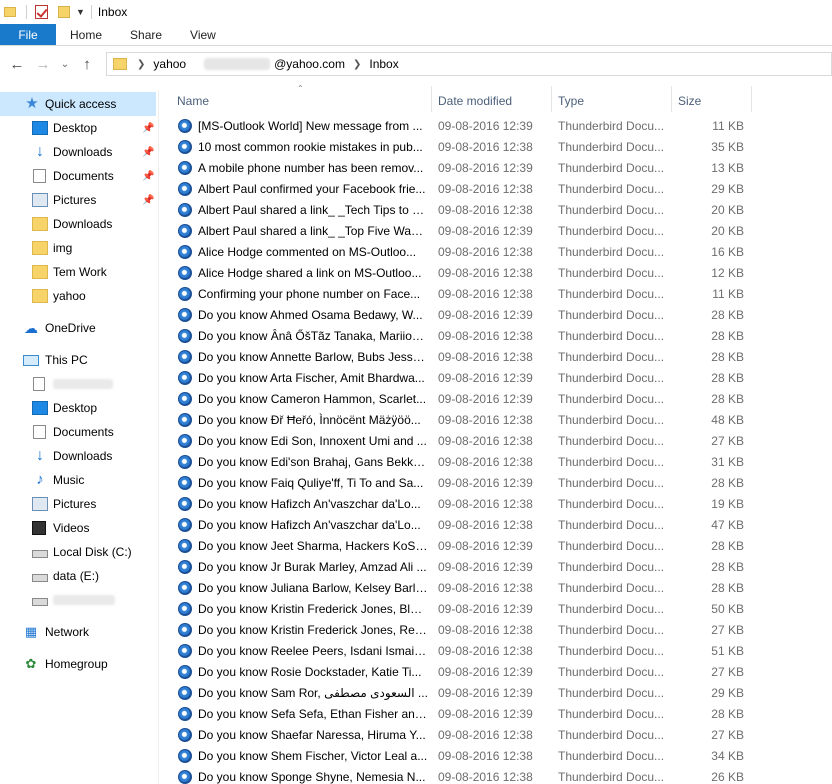 The image size is (832, 784). What do you see at coordinates (28, 34) in the screenshot?
I see `tab-file: File` at bounding box center [28, 34].